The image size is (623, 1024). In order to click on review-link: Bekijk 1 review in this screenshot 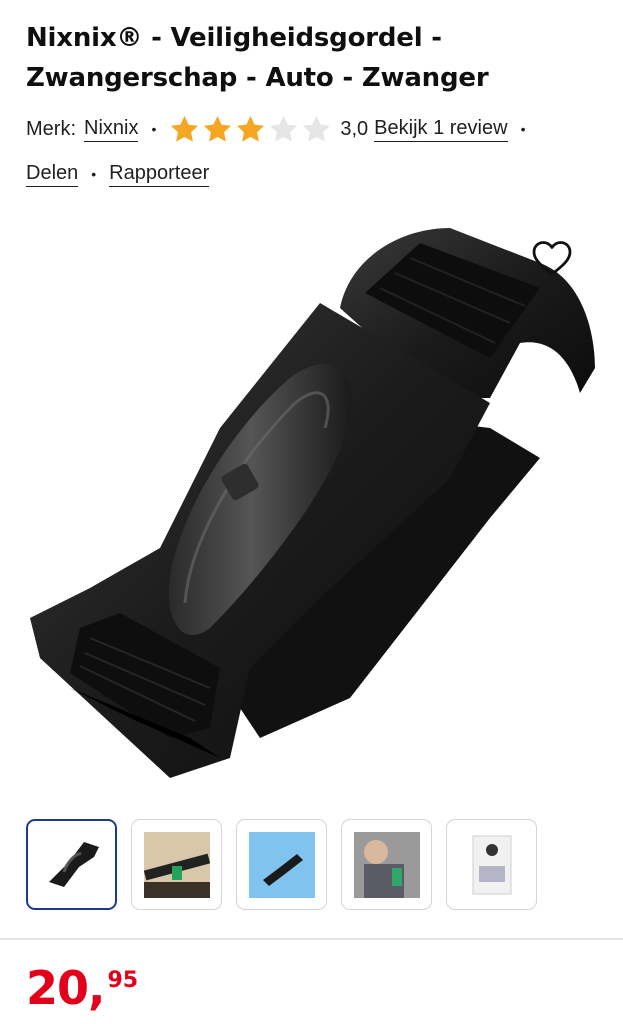, I will do `click(441, 129)`.